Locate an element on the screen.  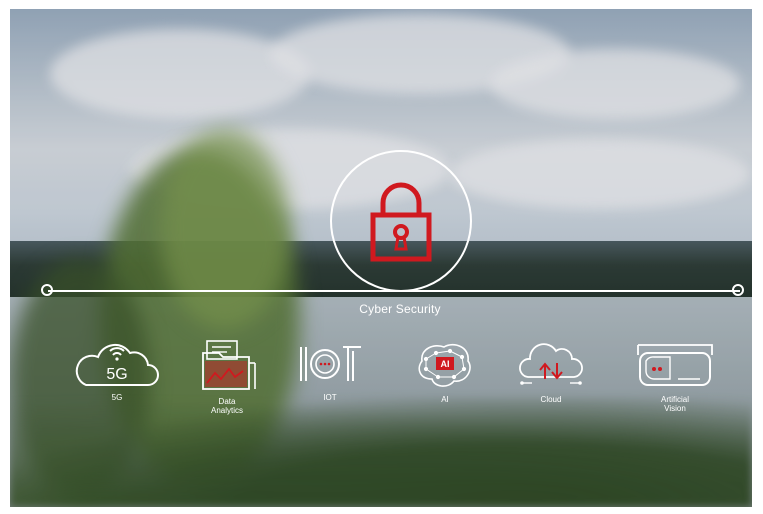
ai-badge: AI is located at coordinates (445, 364).